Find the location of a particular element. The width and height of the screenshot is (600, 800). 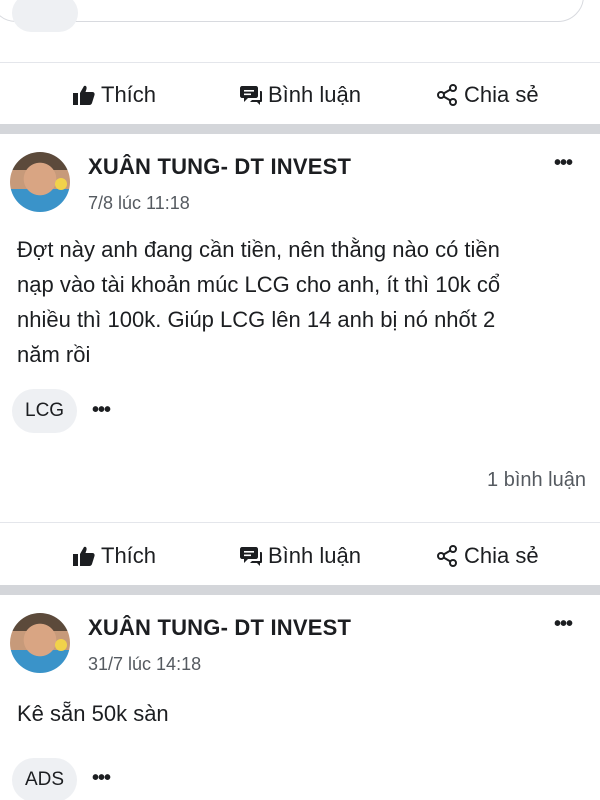

post-timestamp: 31/7 lúc 14:18 is located at coordinates (144, 664).